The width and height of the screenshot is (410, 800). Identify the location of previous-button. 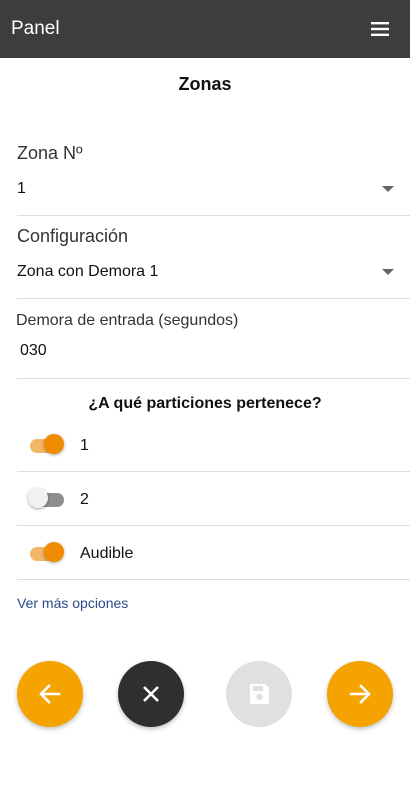
(50, 694).